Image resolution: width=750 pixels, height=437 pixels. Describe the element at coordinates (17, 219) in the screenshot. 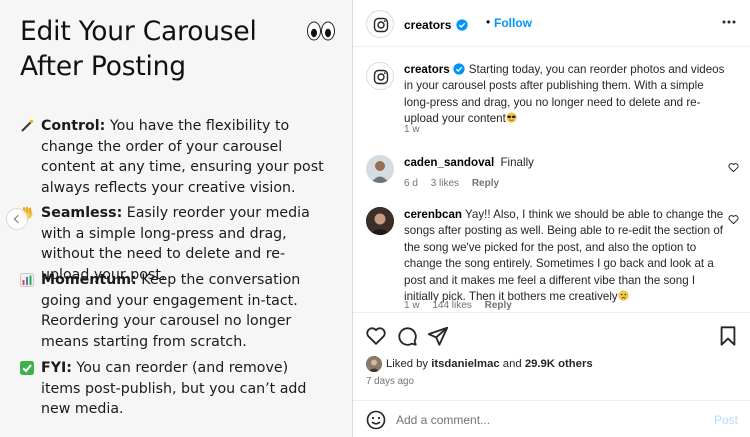

I see `carousel-prev-button` at that location.